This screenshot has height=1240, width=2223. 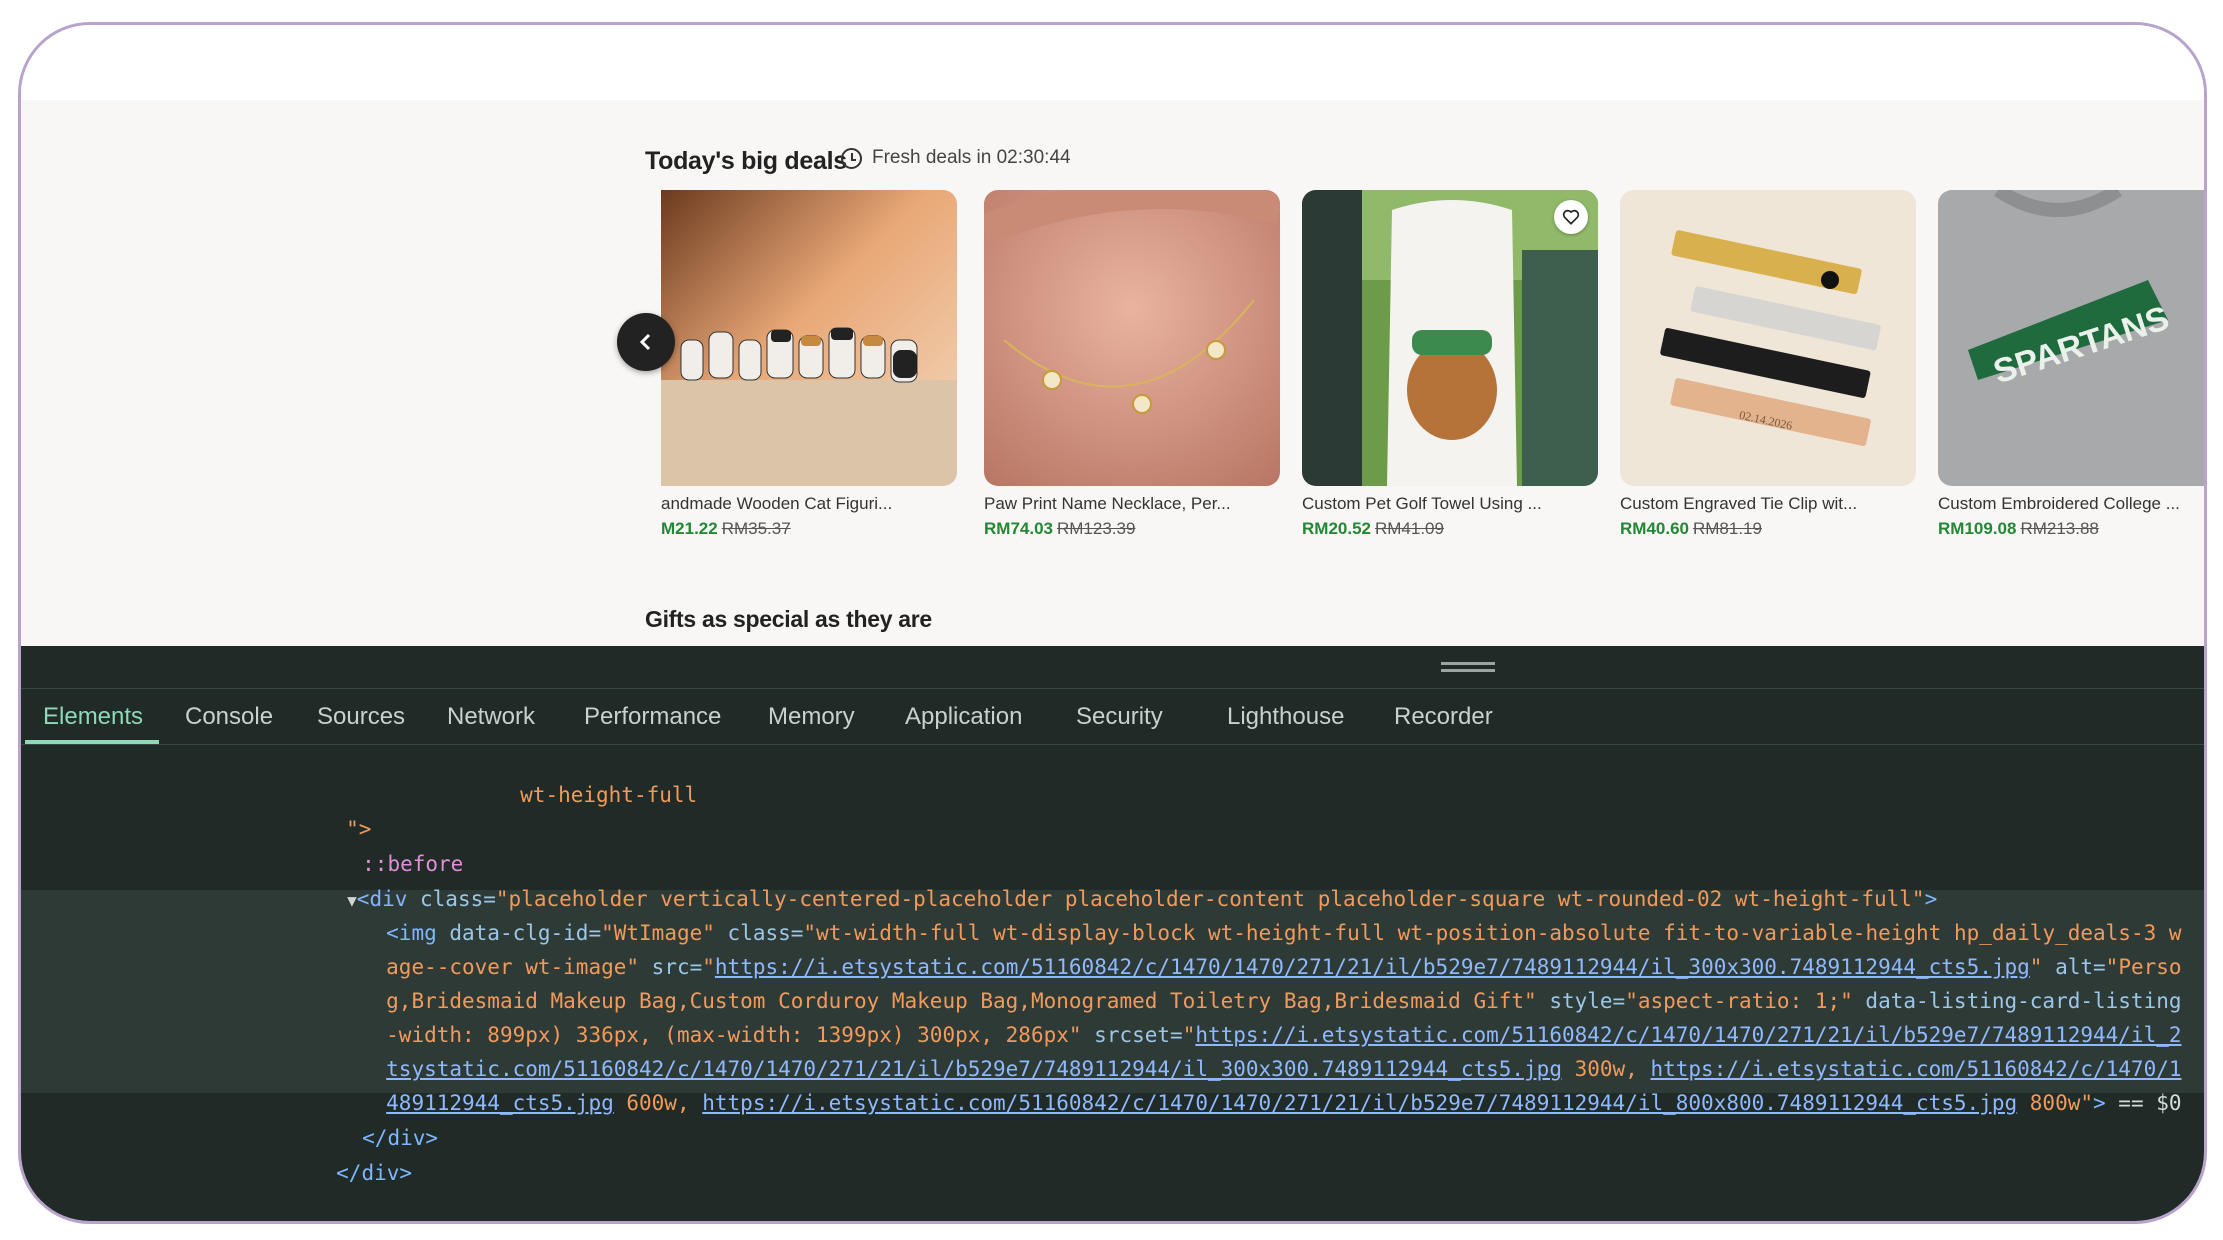 I want to click on tab-console: Console, so click(x=229, y=716).